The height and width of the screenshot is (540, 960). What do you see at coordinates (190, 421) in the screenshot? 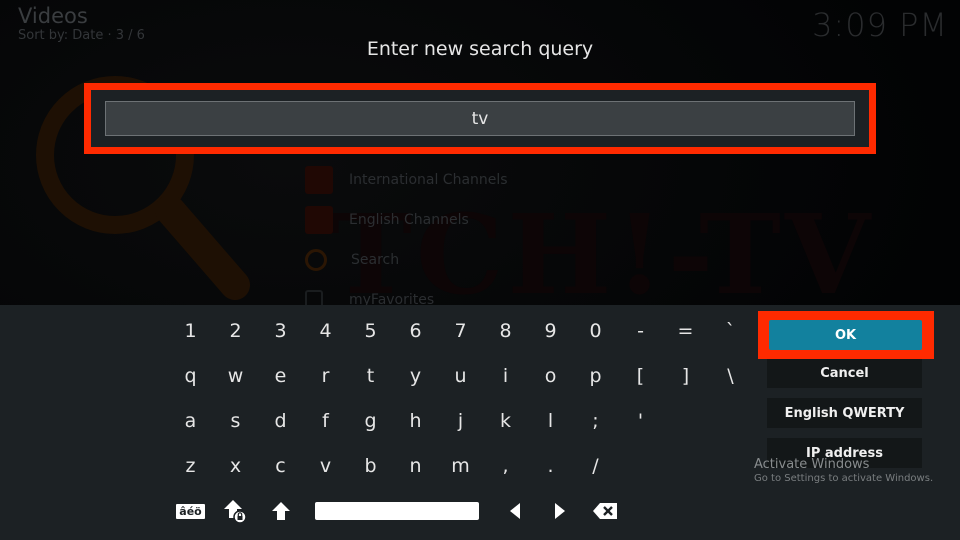
I see `key: a` at bounding box center [190, 421].